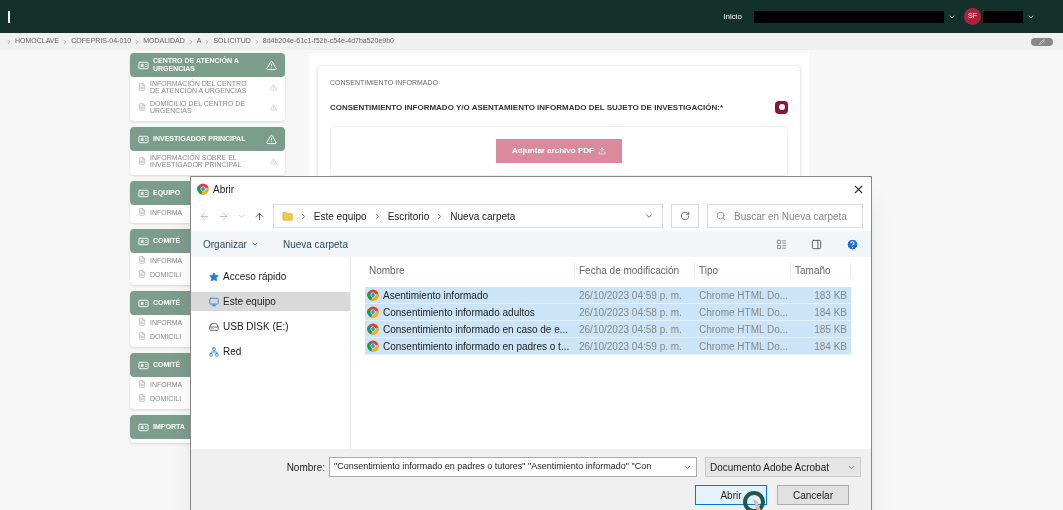 This screenshot has height=510, width=1063. What do you see at coordinates (830, 295) in the screenshot?
I see `file-size: 183 KB` at bounding box center [830, 295].